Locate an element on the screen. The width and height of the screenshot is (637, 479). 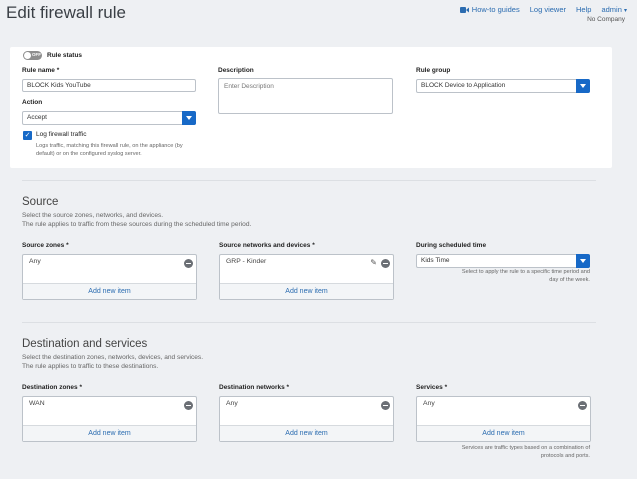
action-select: Accept is located at coordinates (109, 118).